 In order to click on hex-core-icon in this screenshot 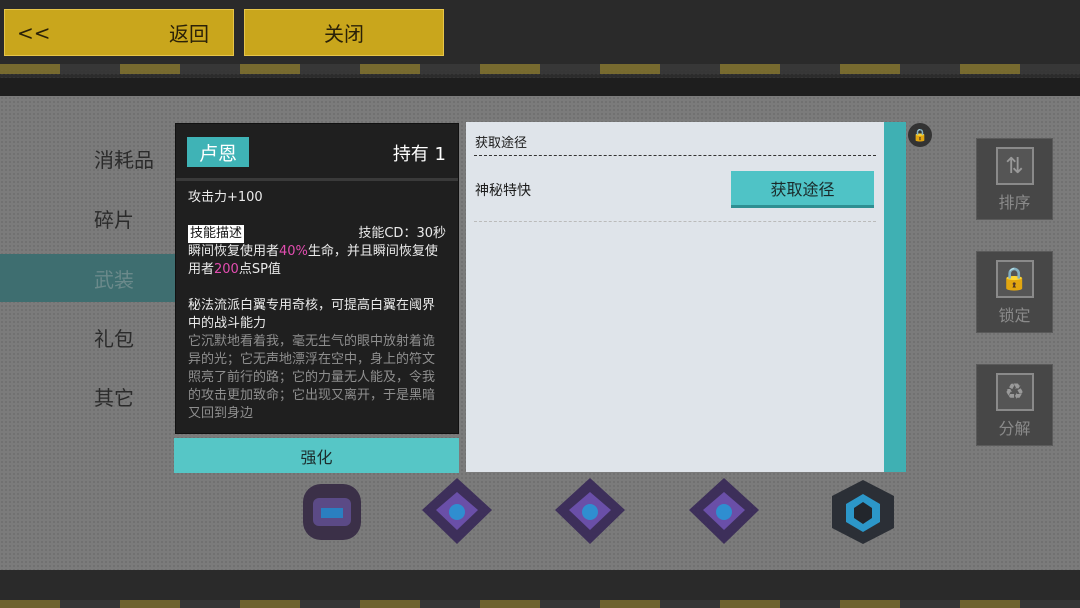, I will do `click(863, 512)`.